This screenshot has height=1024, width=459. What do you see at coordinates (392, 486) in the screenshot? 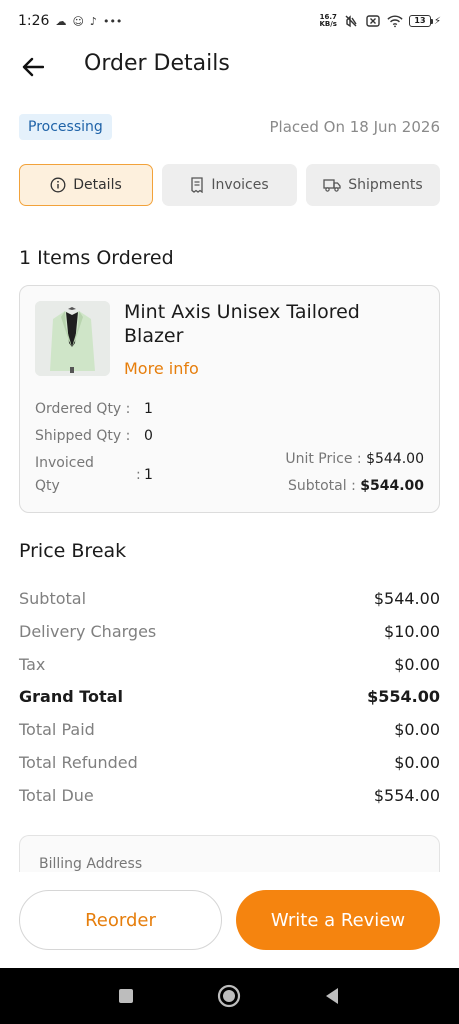
I see `item-subtotal-value: $544.00` at bounding box center [392, 486].